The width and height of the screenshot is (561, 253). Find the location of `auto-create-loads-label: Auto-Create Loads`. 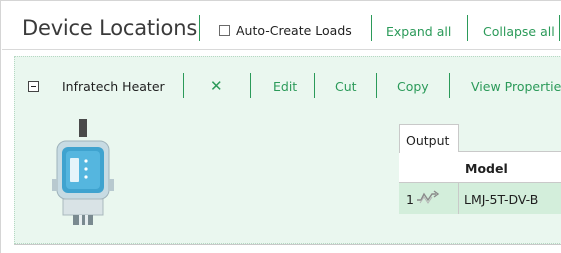

auto-create-loads-label: Auto-Create Loads is located at coordinates (294, 30).